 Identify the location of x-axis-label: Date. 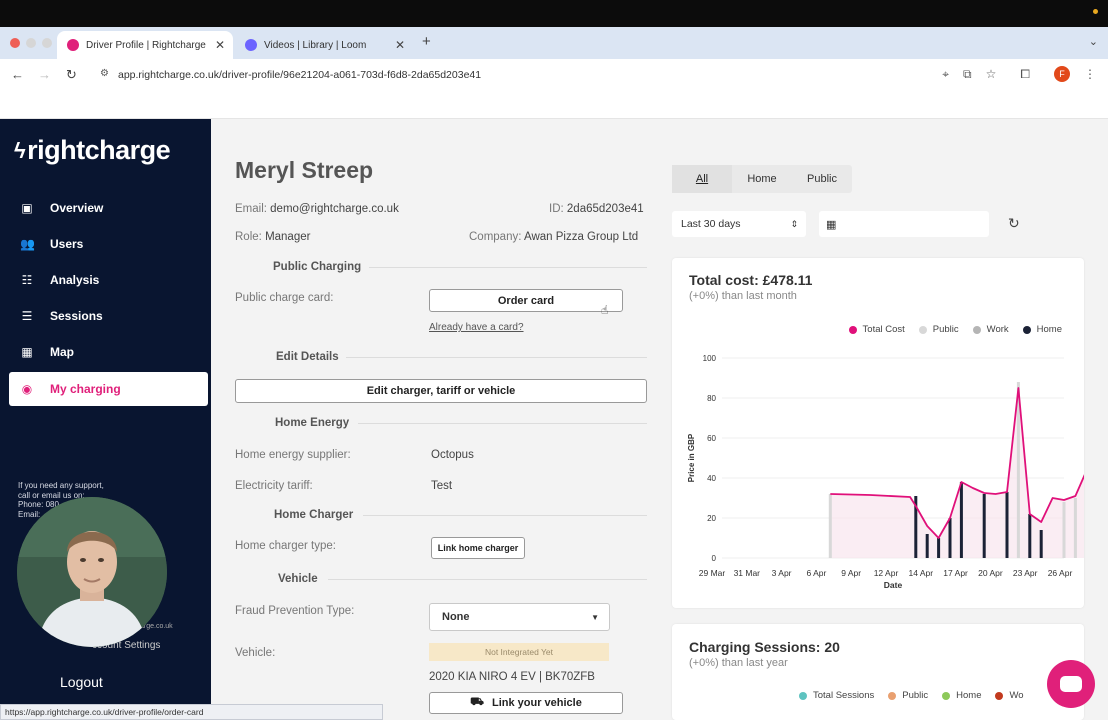
(893, 585).